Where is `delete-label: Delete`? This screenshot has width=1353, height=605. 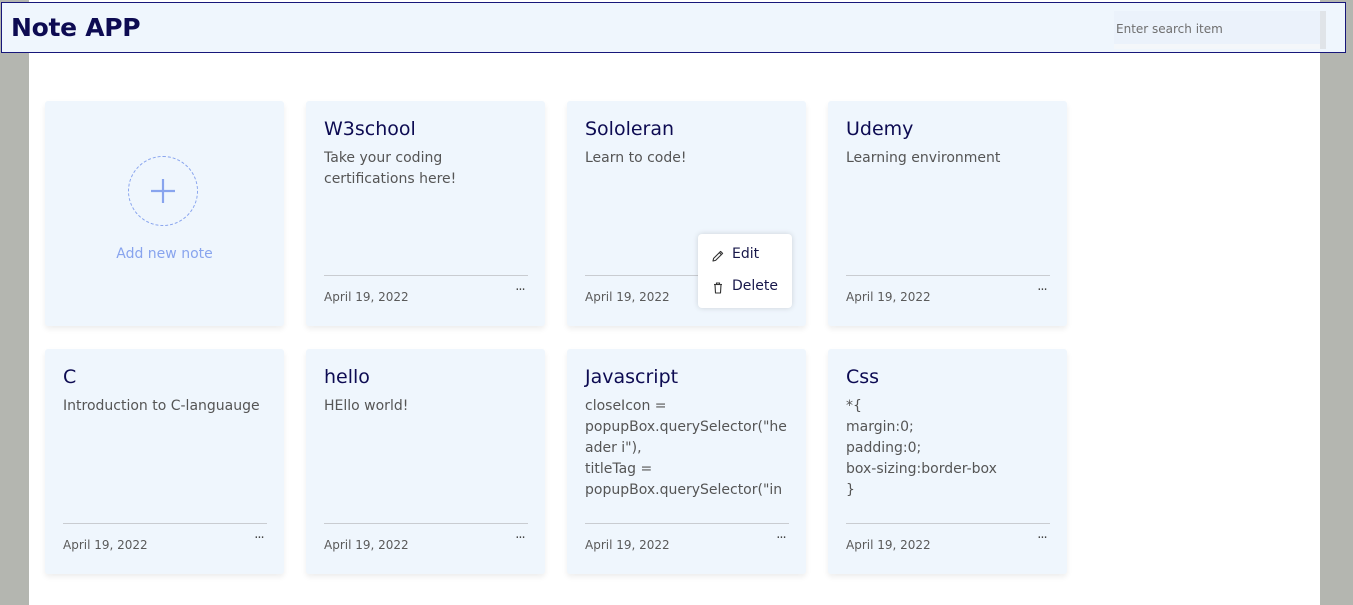
delete-label: Delete is located at coordinates (755, 286).